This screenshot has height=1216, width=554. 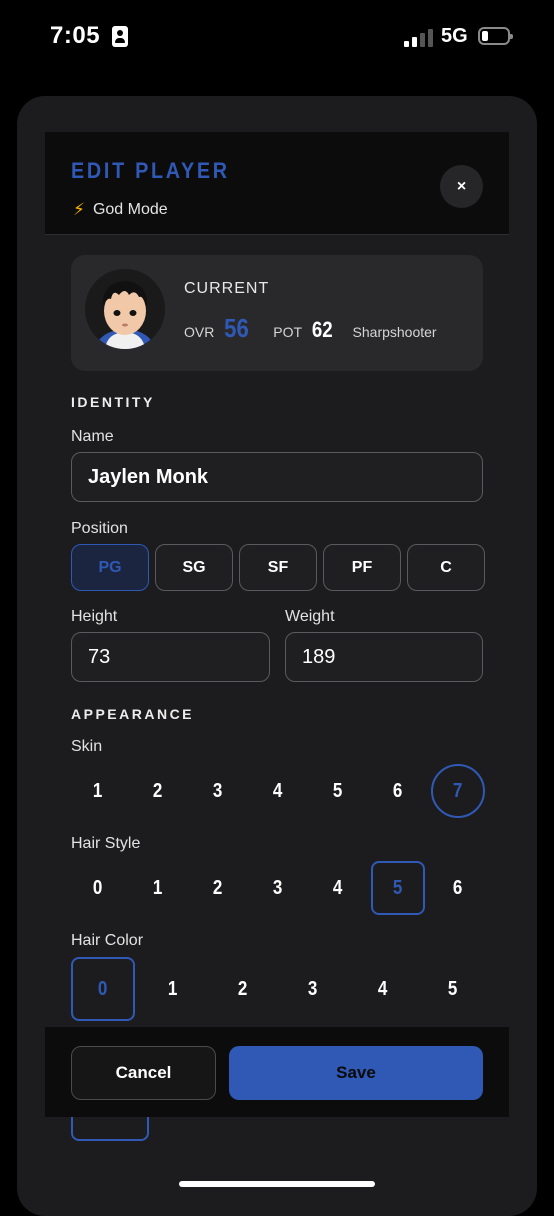 What do you see at coordinates (310, 616) in the screenshot?
I see `weight-label: Weight` at bounding box center [310, 616].